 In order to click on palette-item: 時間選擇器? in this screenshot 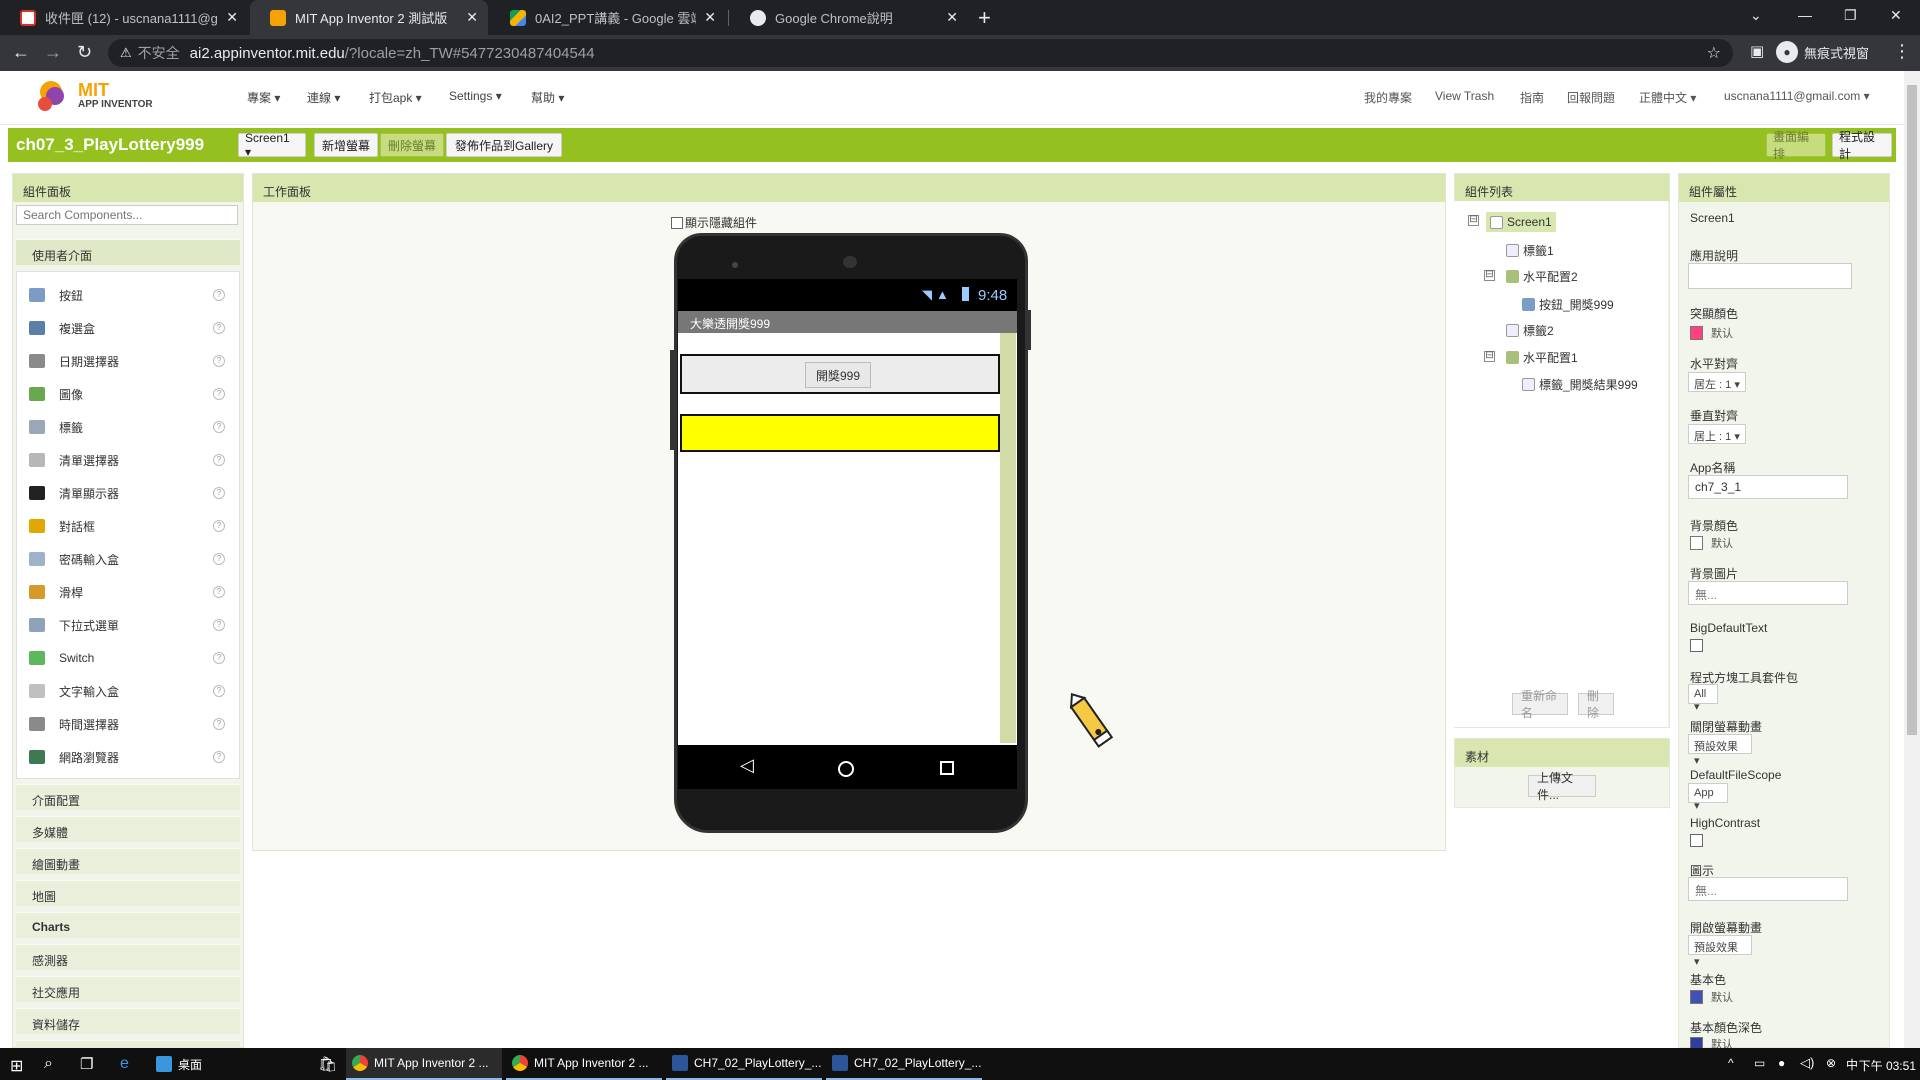, I will do `click(128, 724)`.